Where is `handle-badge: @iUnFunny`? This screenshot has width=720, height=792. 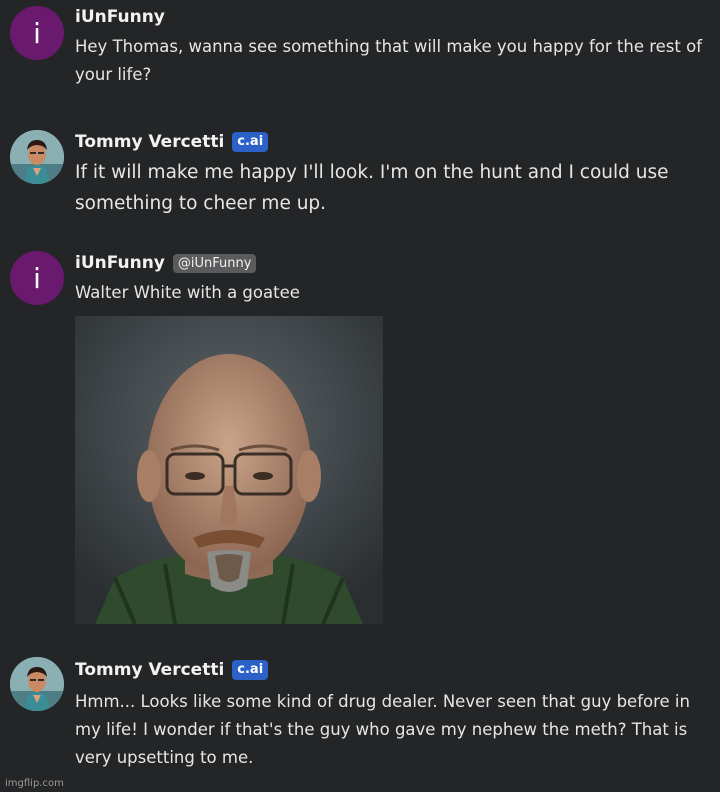 handle-badge: @iUnFunny is located at coordinates (214, 263).